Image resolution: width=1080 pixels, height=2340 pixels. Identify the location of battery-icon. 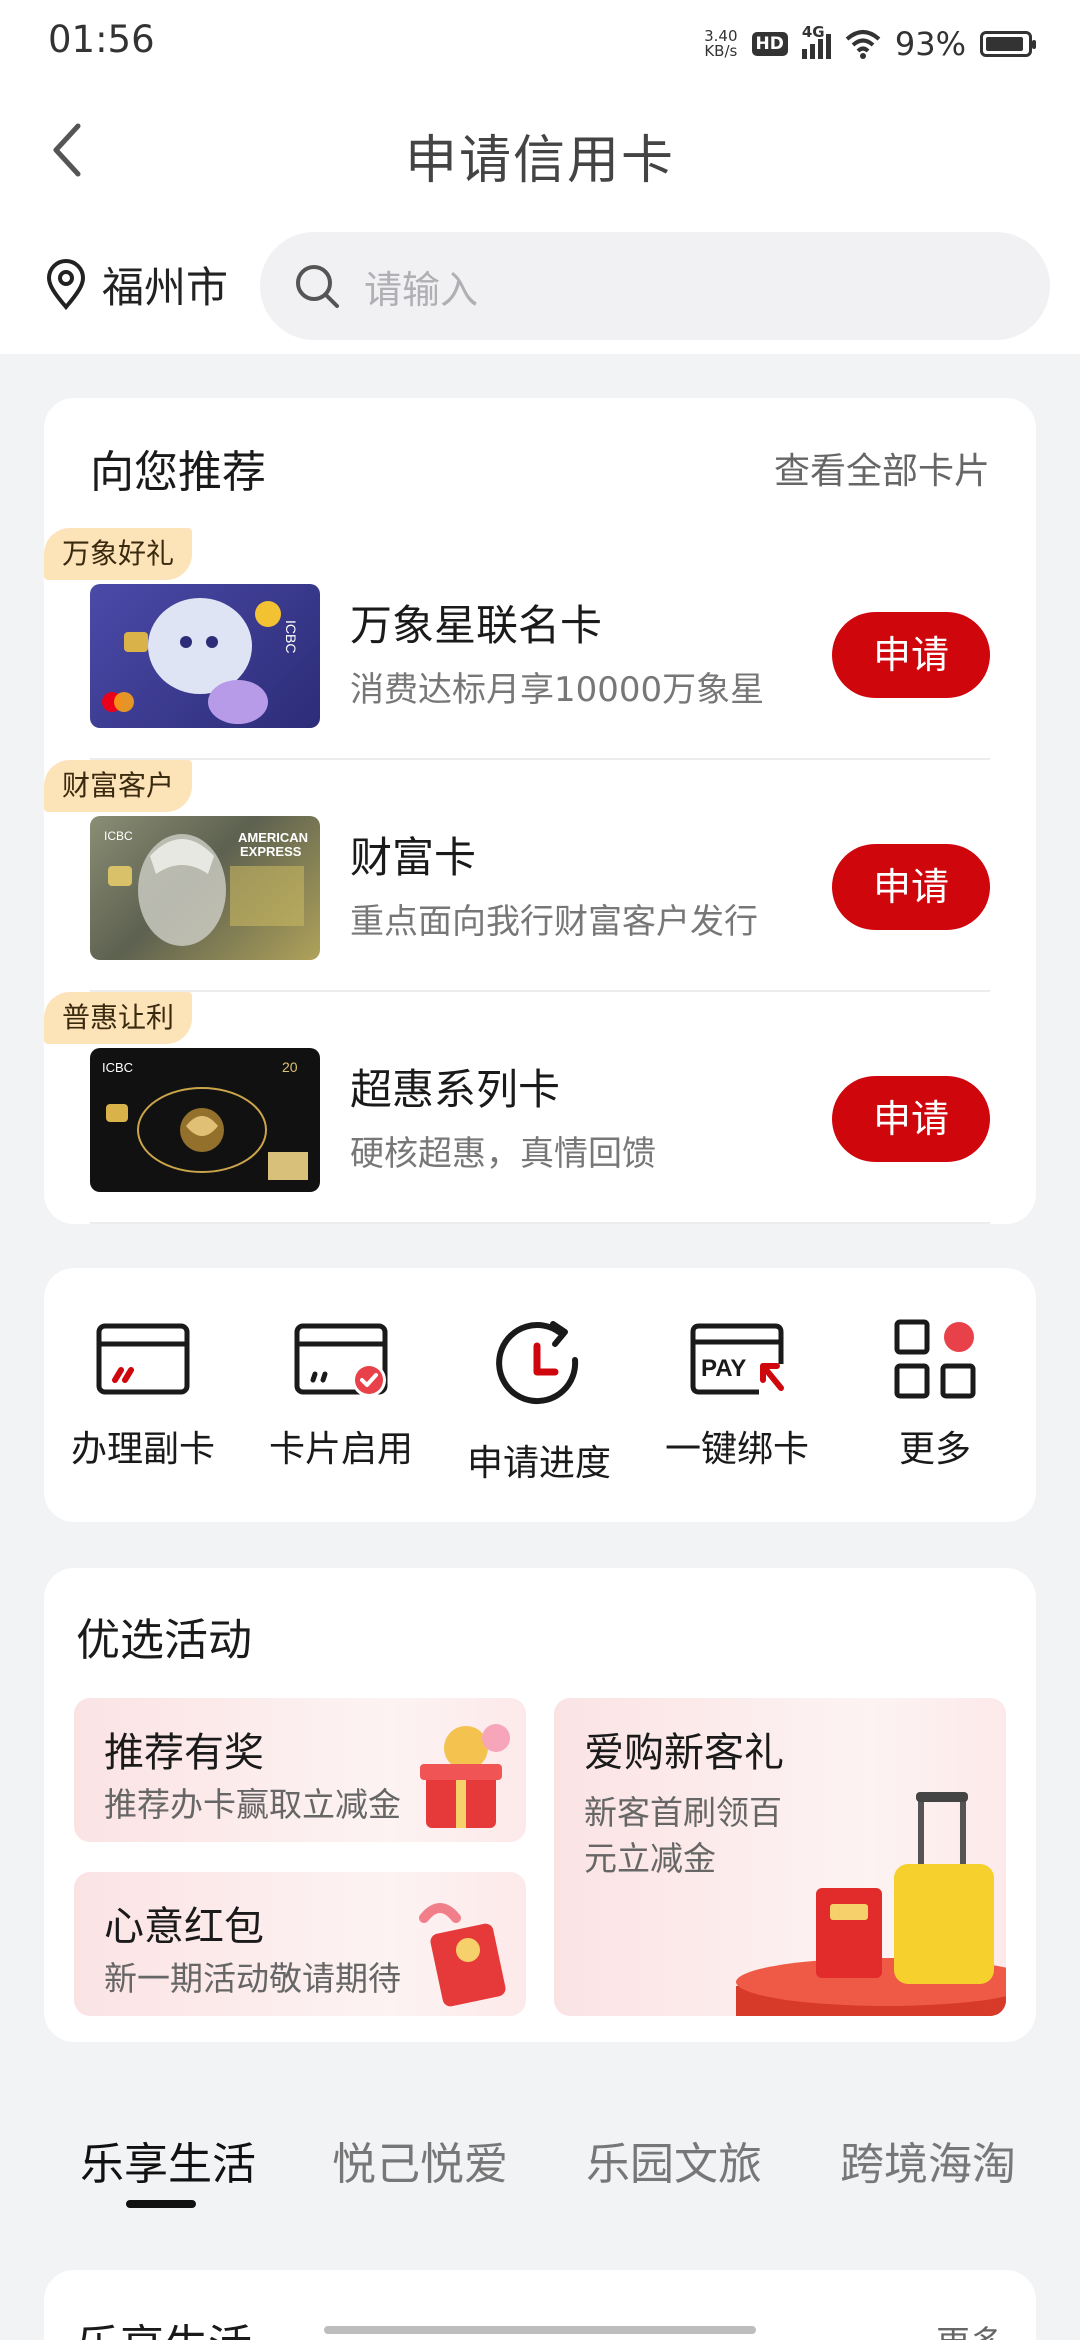
(1008, 44).